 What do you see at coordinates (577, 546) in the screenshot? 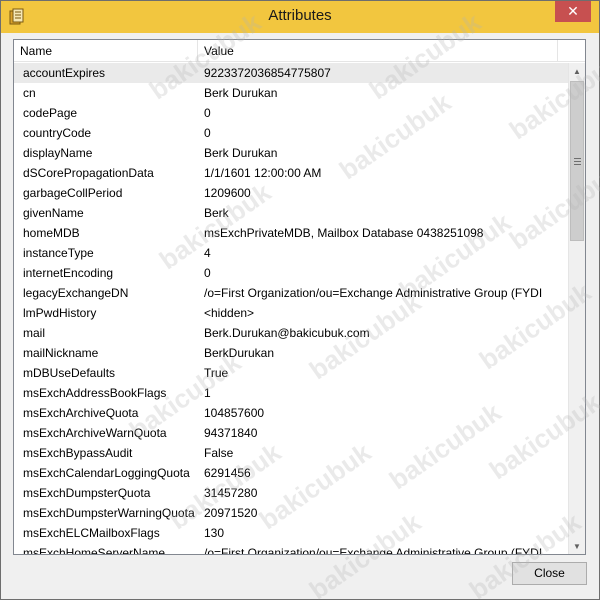
I see `chevron-down-icon: ▼` at bounding box center [577, 546].